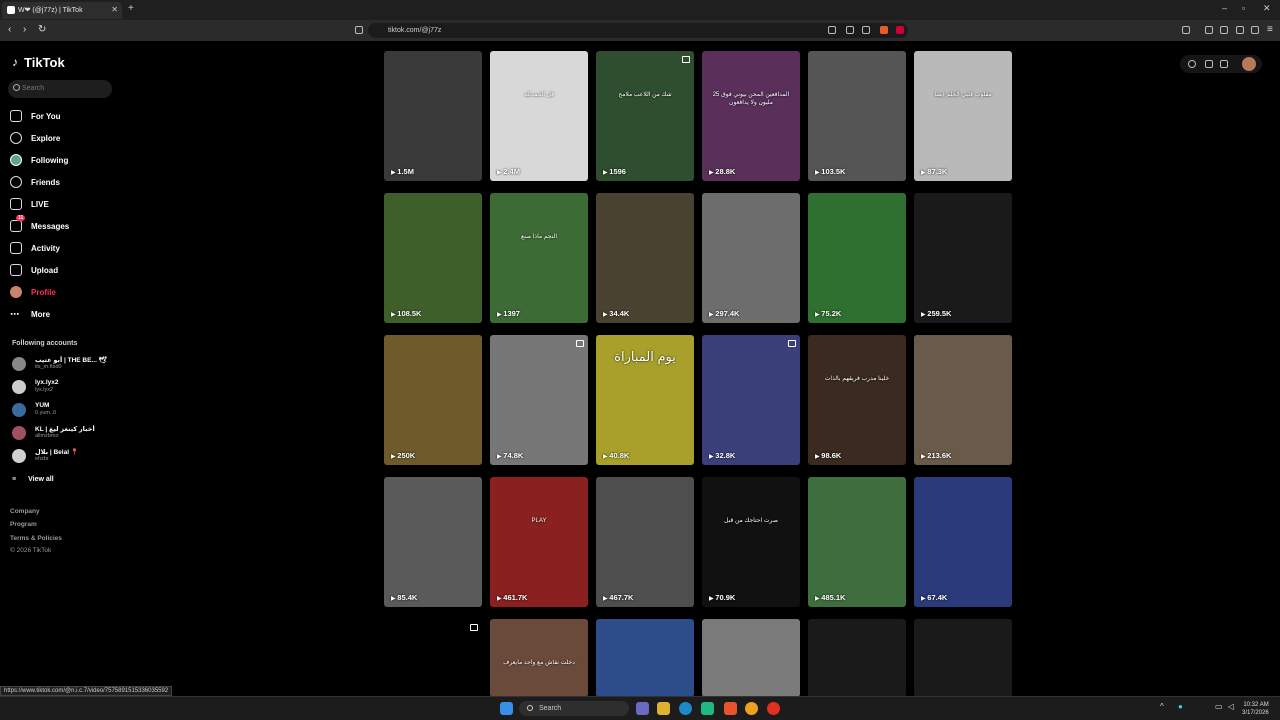 The image size is (1280, 720). Describe the element at coordinates (866, 30) in the screenshot. I see `share-icon` at that location.